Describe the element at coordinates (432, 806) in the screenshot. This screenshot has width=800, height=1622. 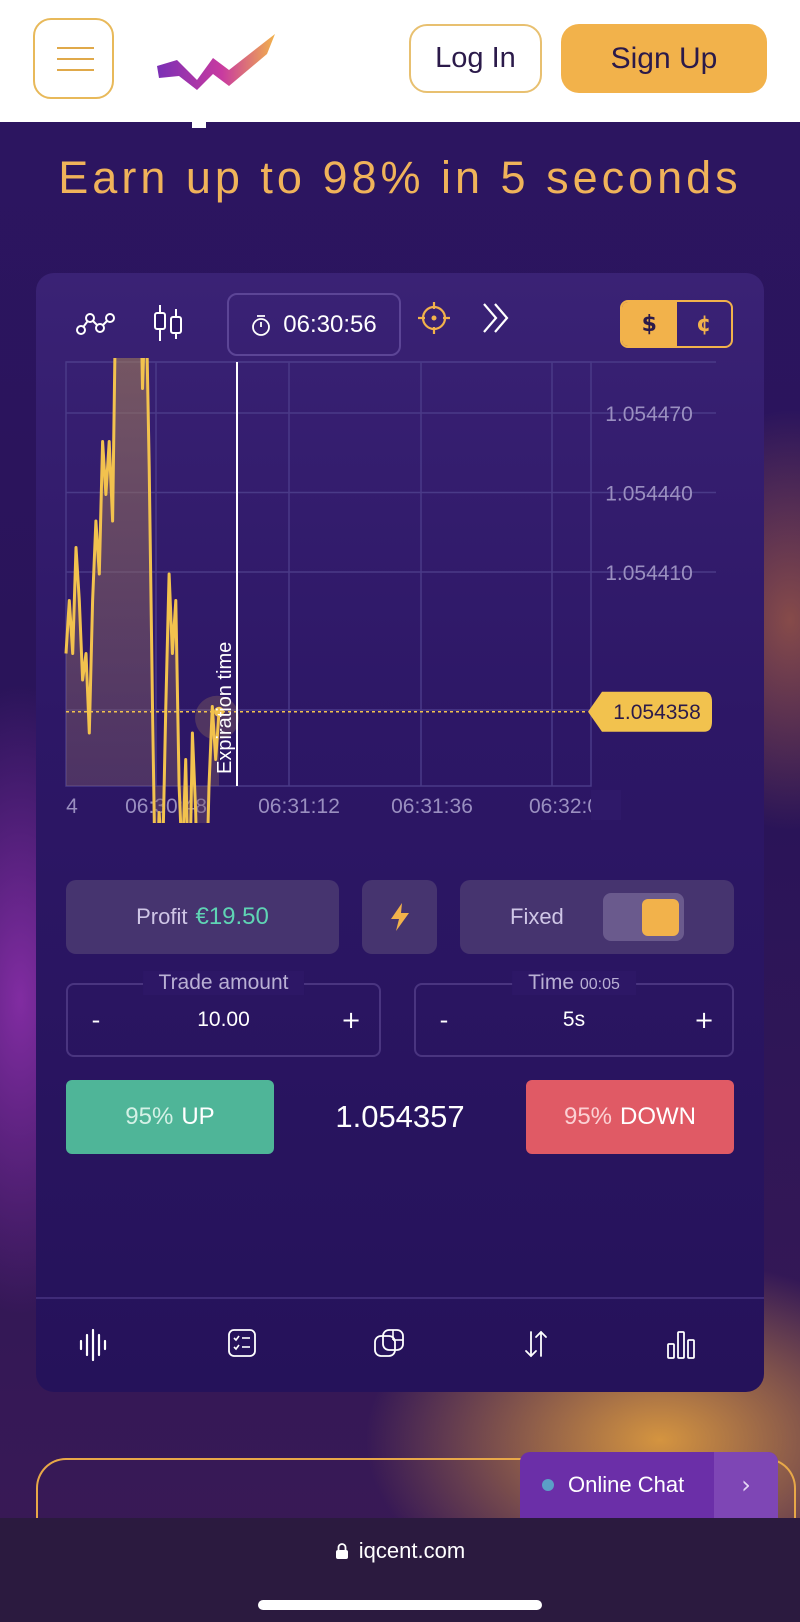
I see `x-axis-tick-label: 06:31:36` at that location.